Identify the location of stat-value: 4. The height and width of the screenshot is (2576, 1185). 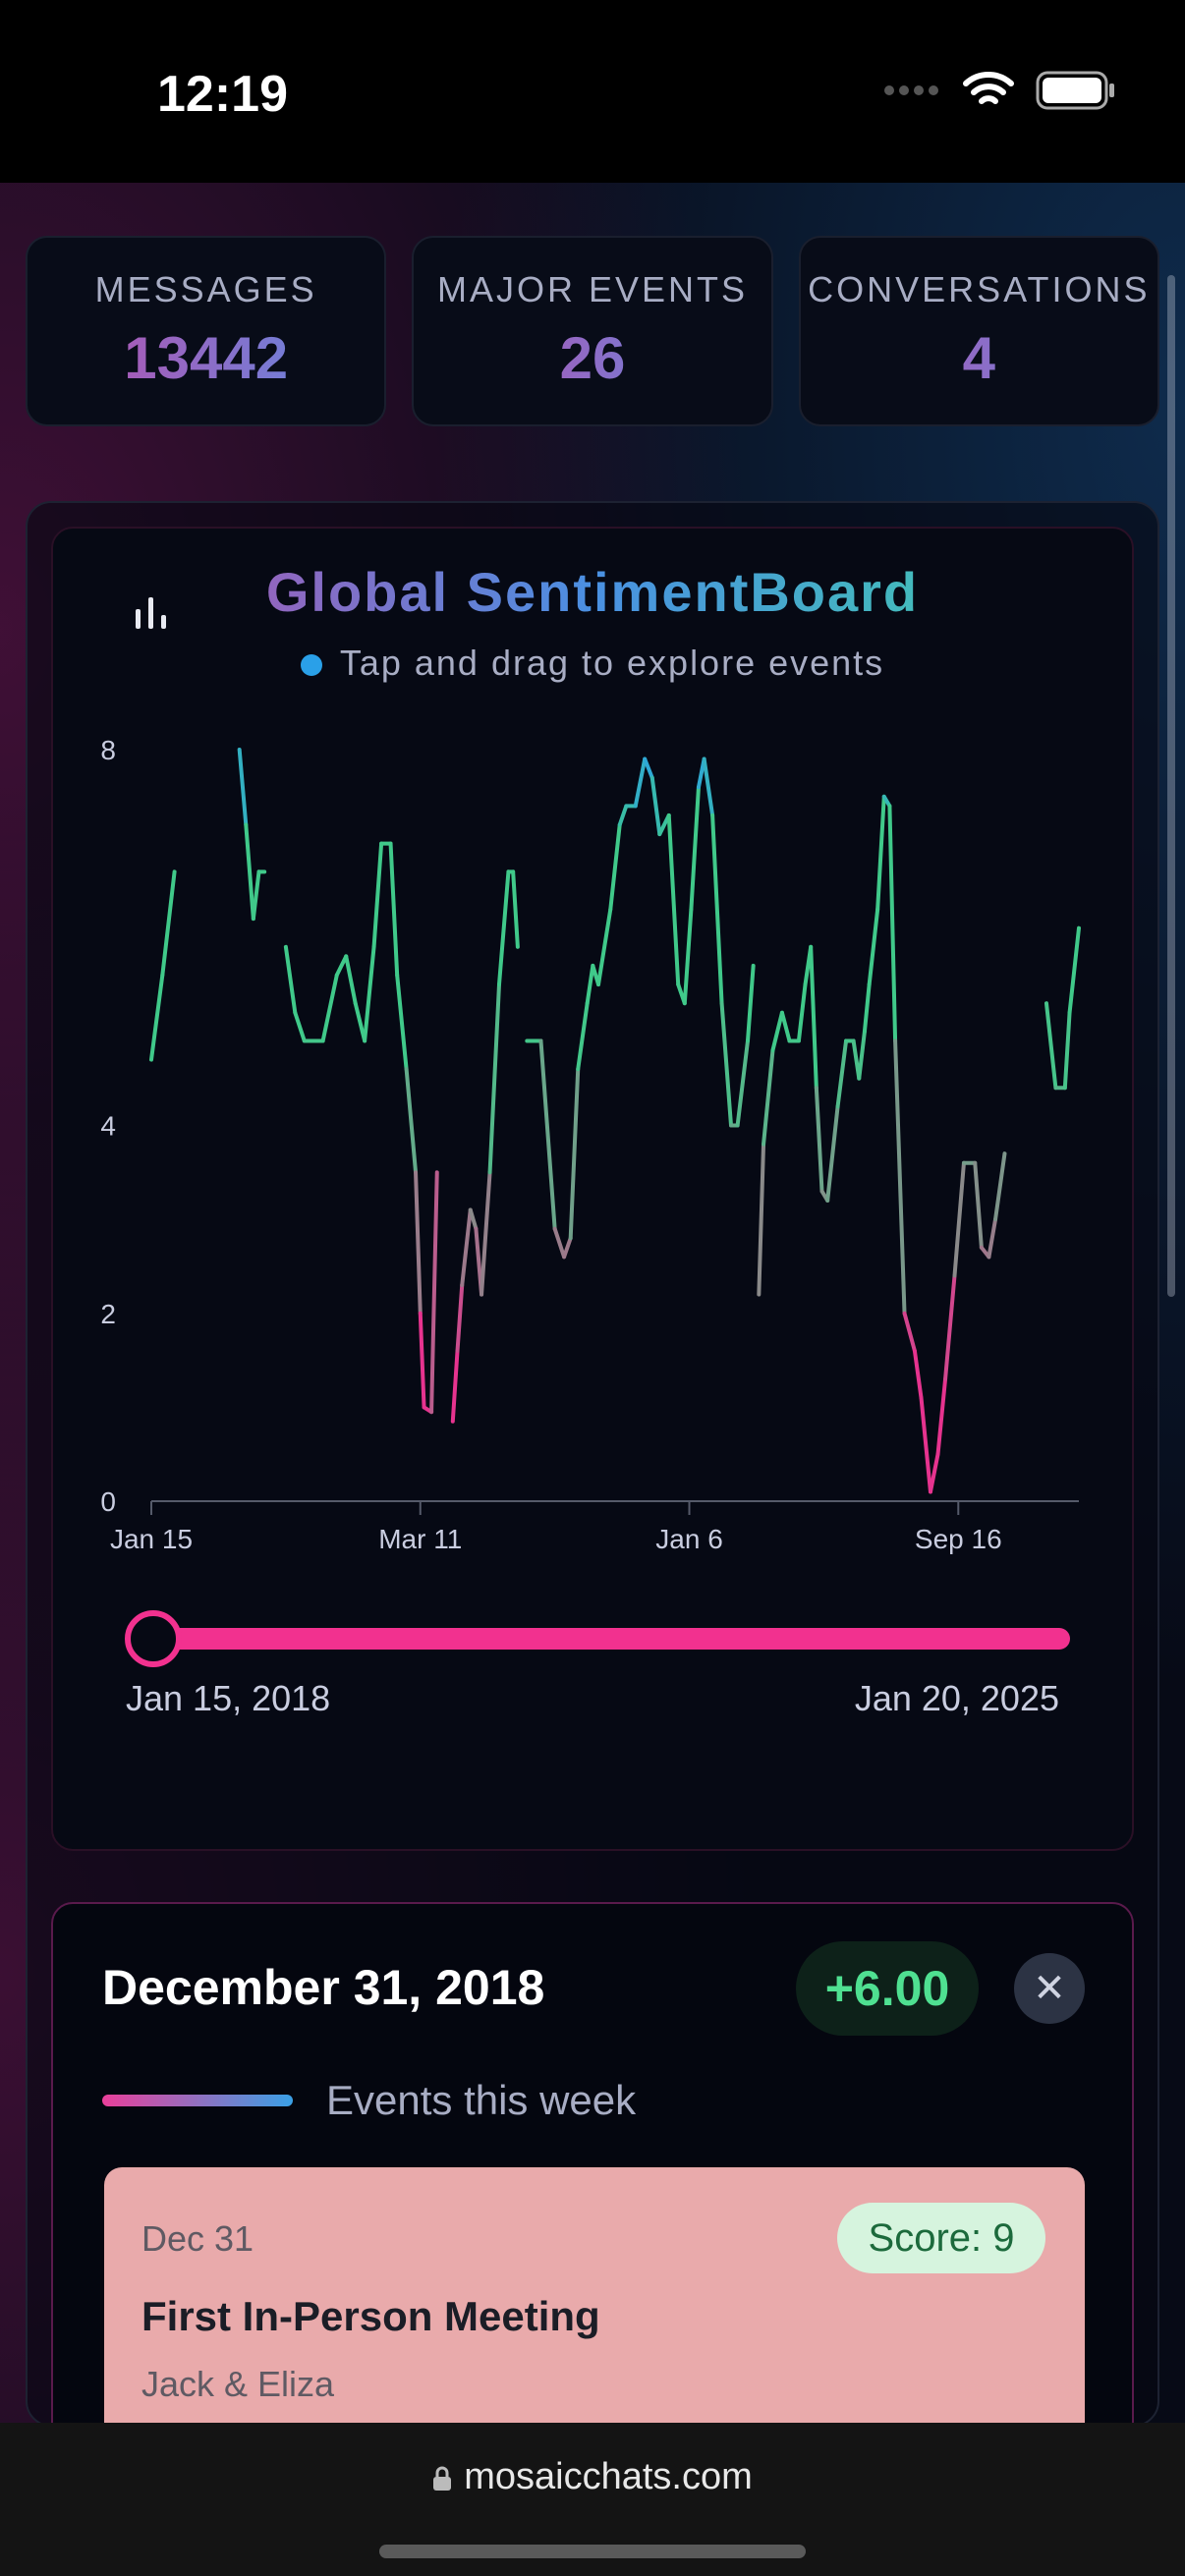
(979, 358).